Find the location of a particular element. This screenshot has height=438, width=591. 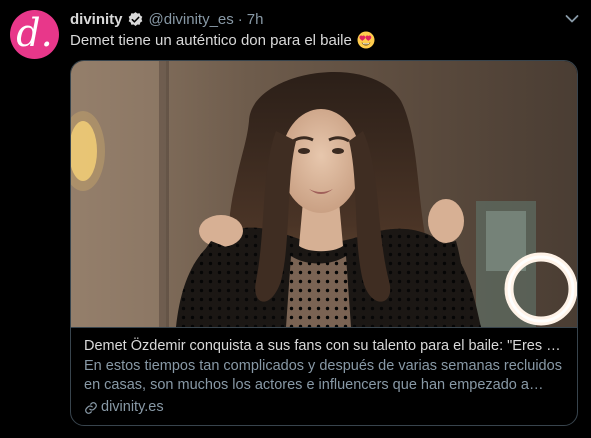

link-icon is located at coordinates (91, 408).